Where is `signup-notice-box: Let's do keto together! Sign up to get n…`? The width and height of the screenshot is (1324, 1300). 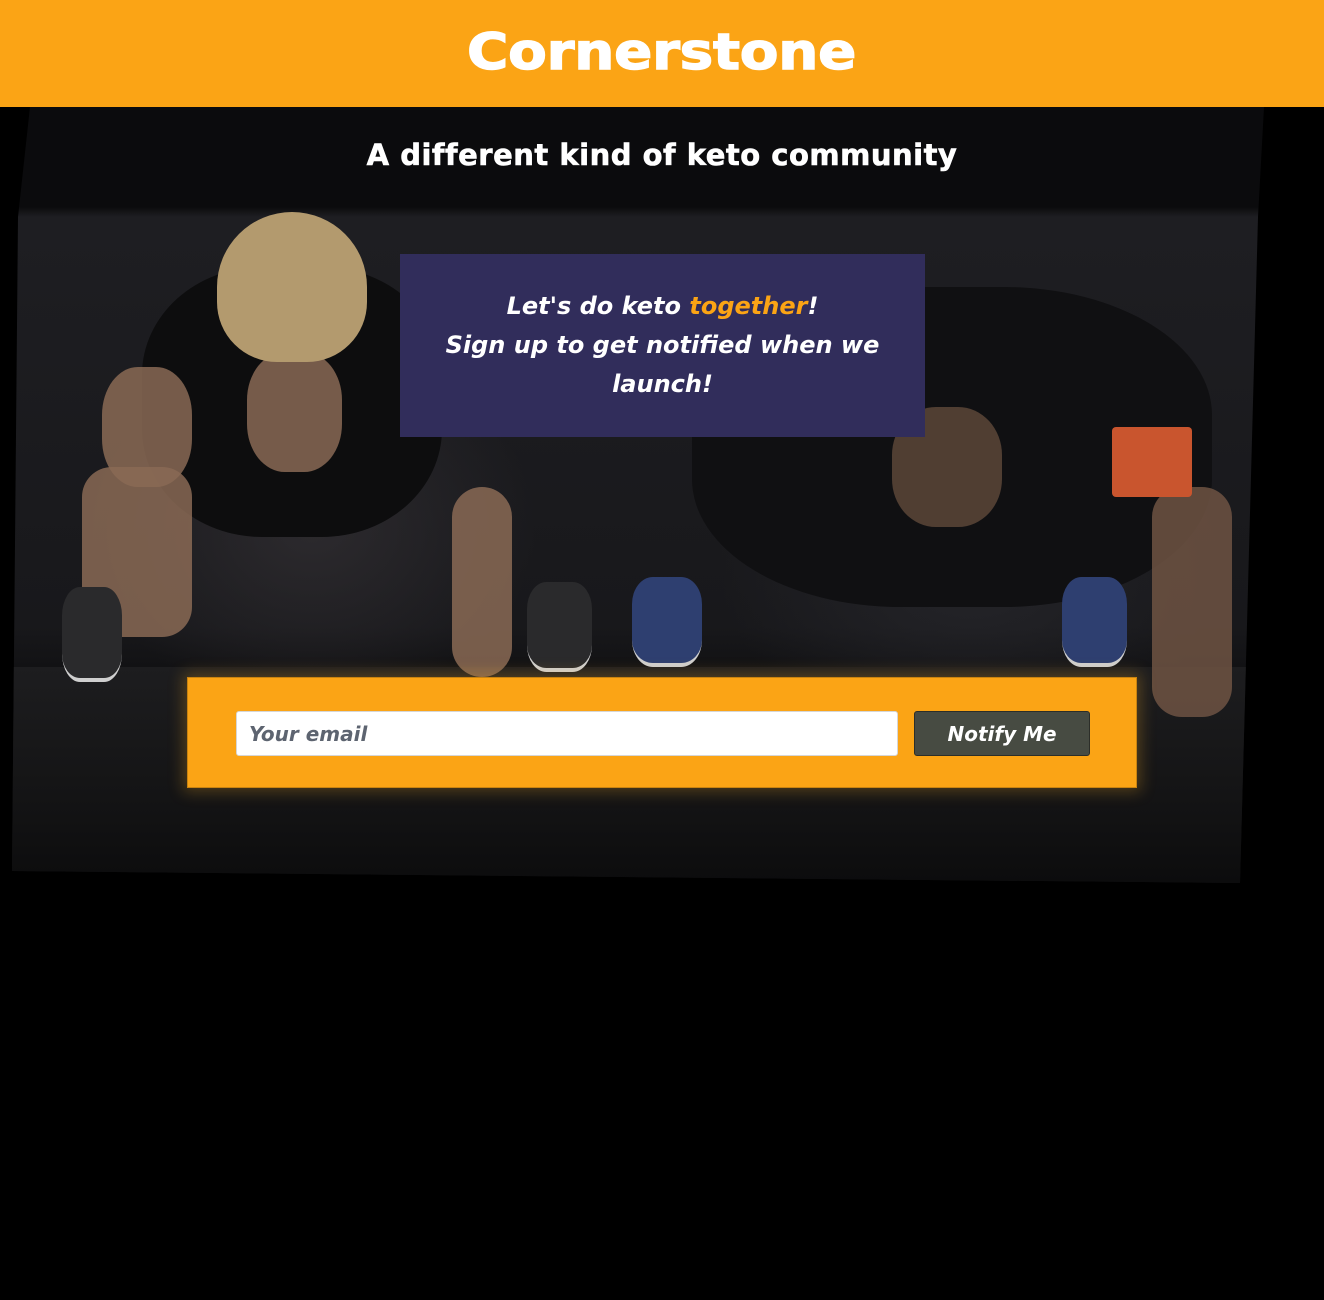
signup-notice-box: Let's do keto together! Sign up to get n… is located at coordinates (662, 345).